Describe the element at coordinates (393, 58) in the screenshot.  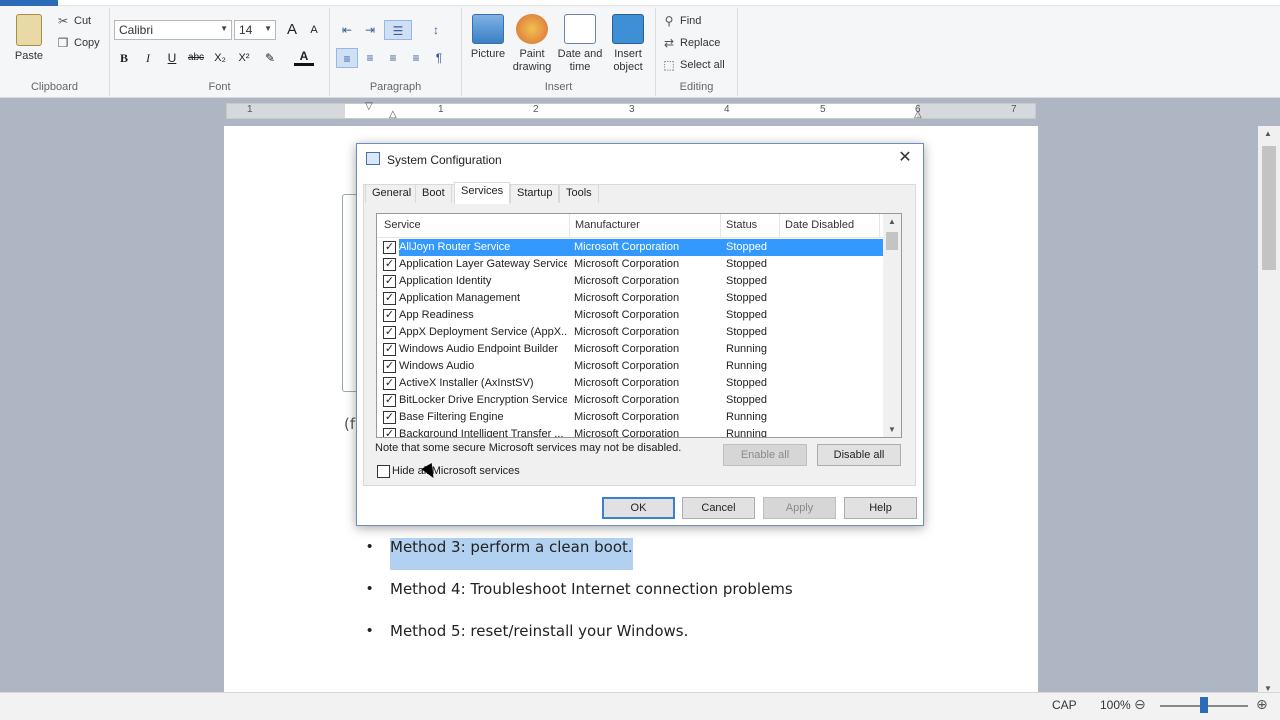
I see `align-right-button: ≡` at that location.